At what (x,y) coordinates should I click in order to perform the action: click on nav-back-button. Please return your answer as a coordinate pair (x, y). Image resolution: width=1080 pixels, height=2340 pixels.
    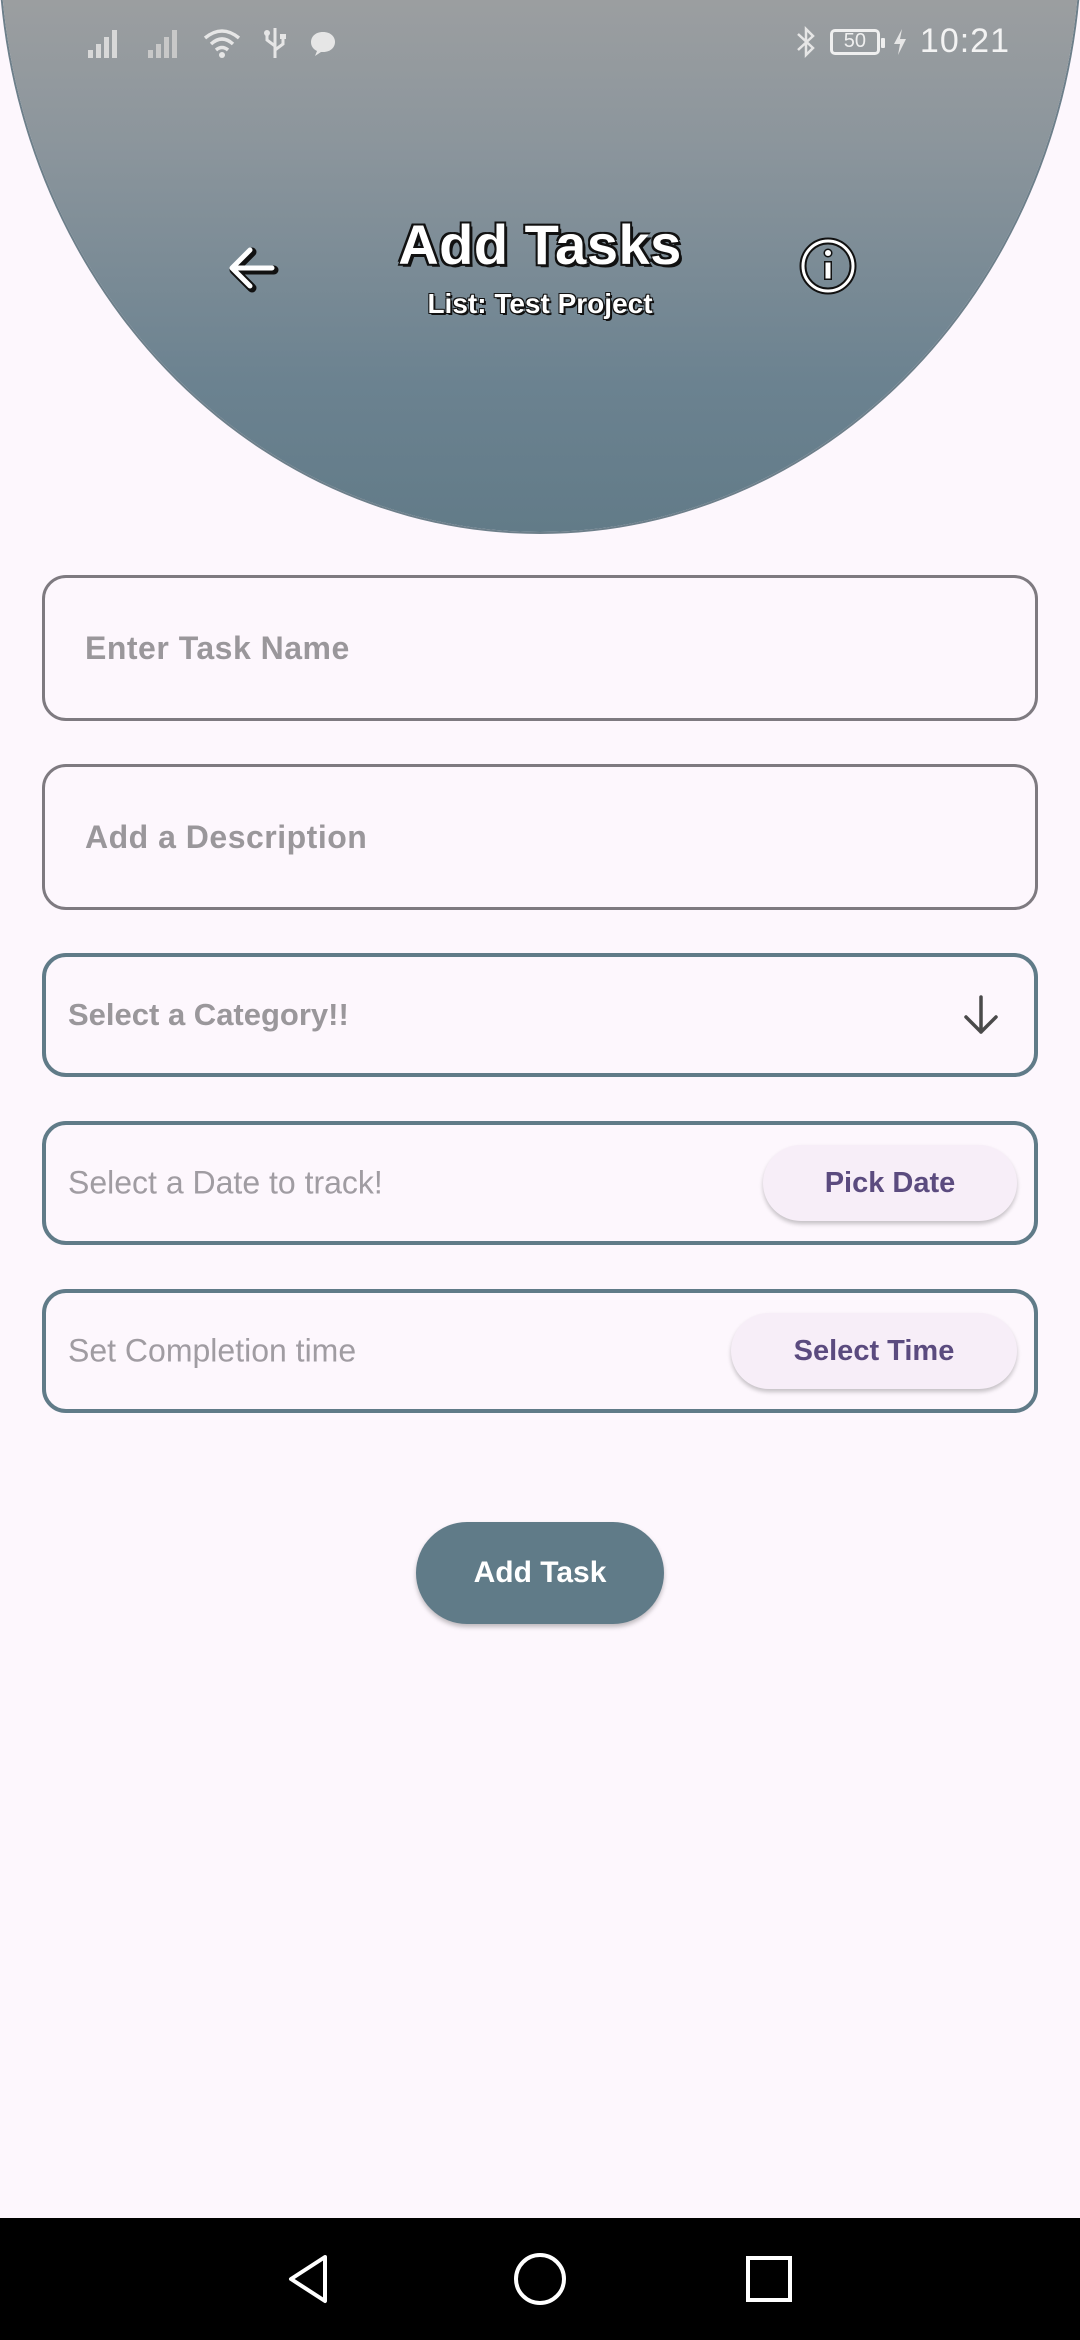
    Looking at the image, I should click on (309, 2279).